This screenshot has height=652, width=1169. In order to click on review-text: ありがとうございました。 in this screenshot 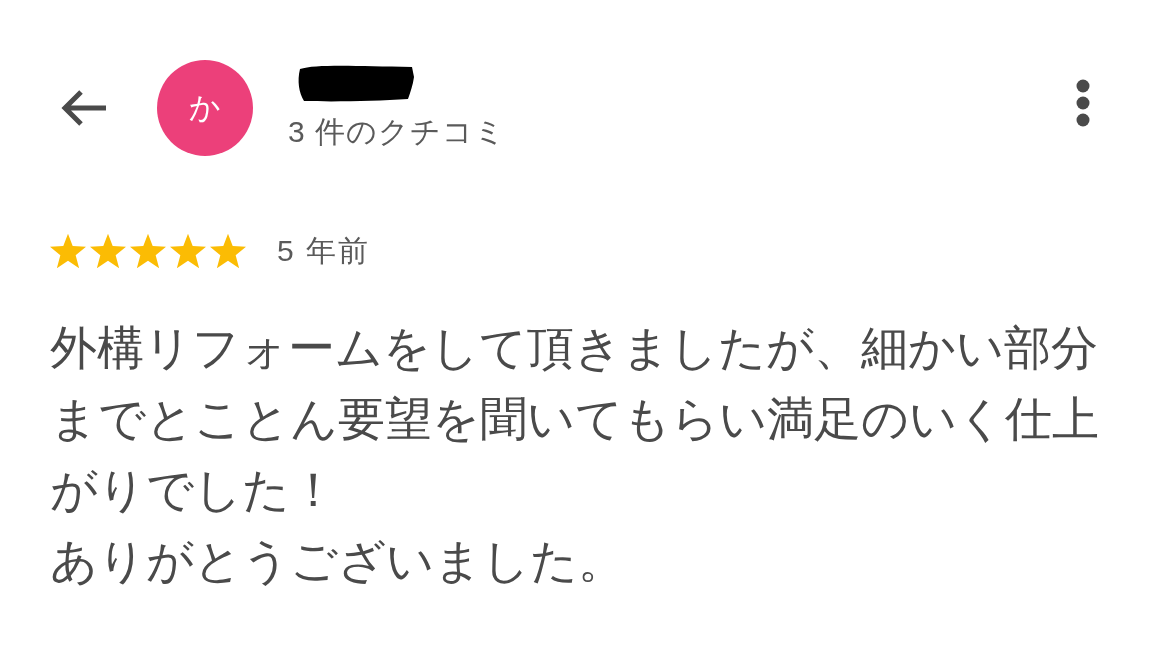, I will do `click(337, 561)`.